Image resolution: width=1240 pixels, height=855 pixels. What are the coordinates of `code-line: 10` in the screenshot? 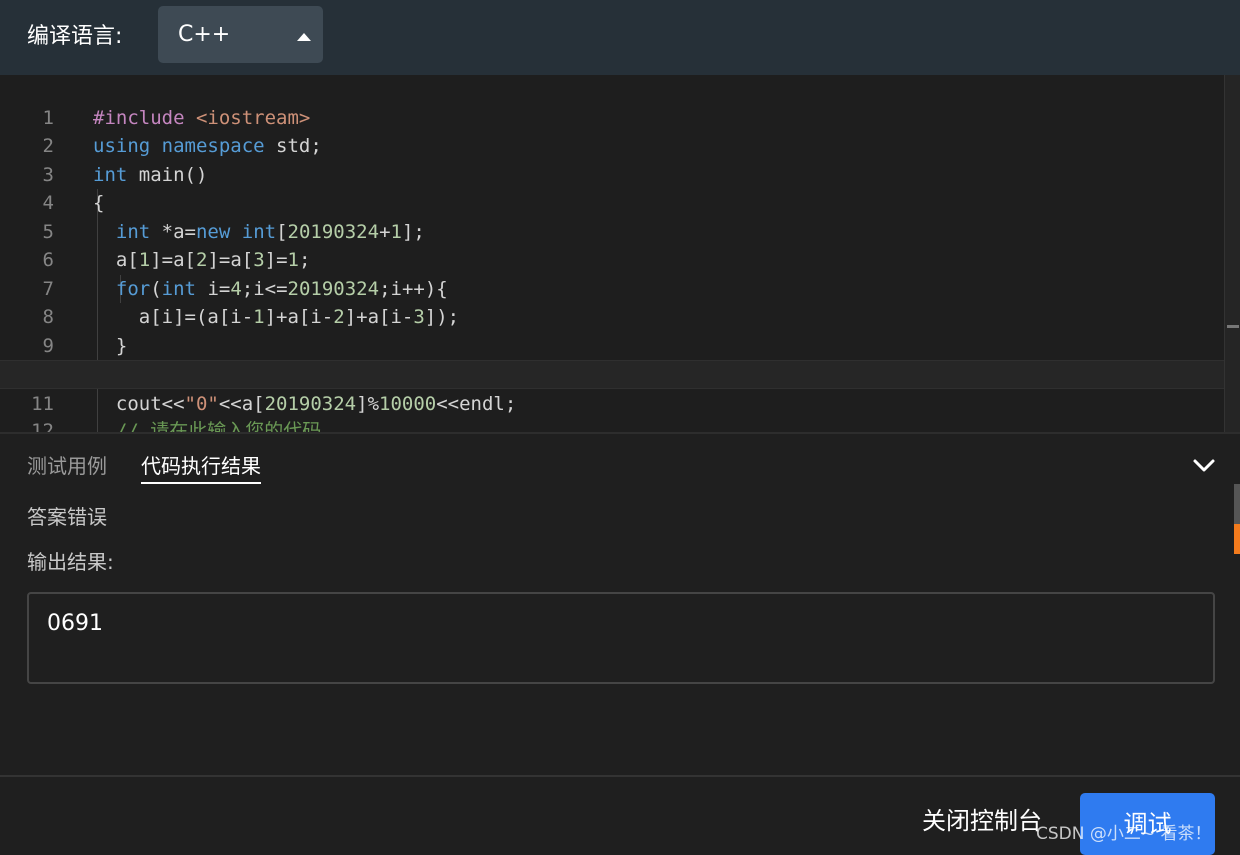 It's located at (612, 358).